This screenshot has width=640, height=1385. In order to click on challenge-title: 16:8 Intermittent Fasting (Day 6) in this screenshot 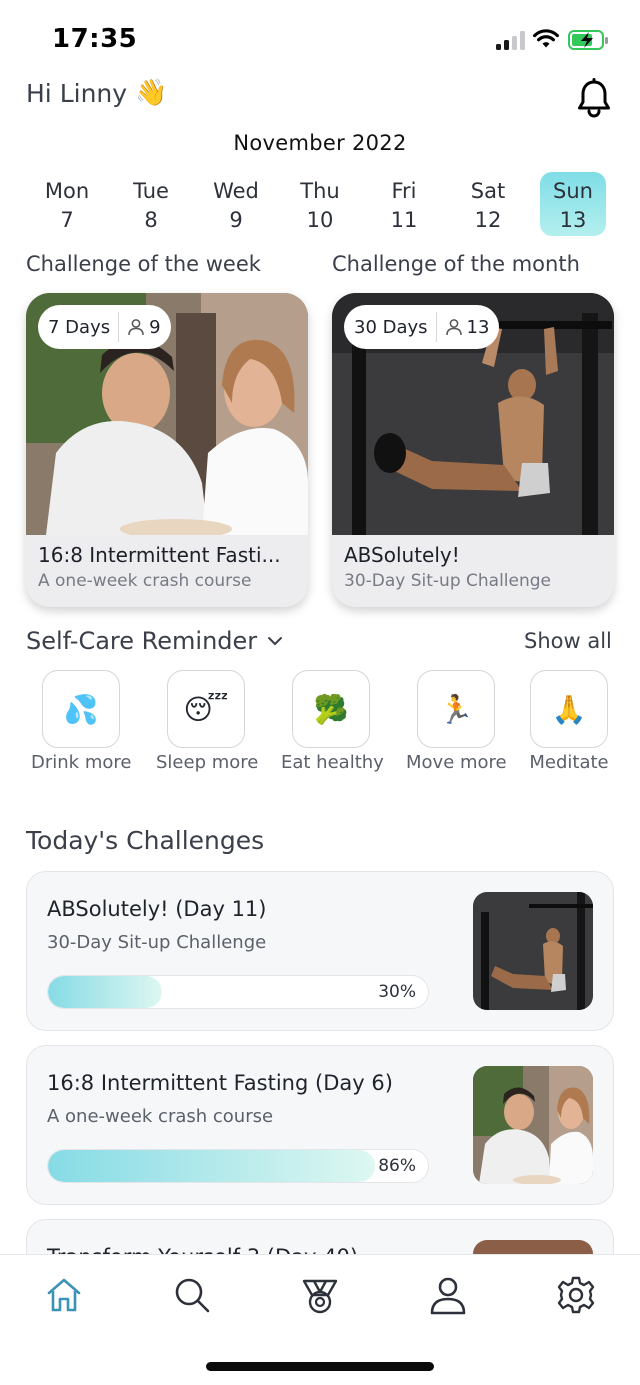, I will do `click(220, 1083)`.